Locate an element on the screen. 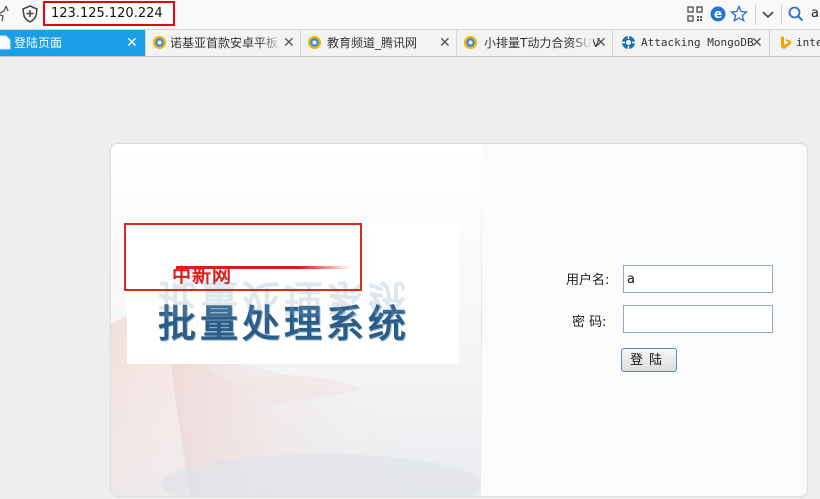 The width and height of the screenshot is (820, 499). tab-nokia: 诺基亚首款安卓平板 ✕ is located at coordinates (223, 43).